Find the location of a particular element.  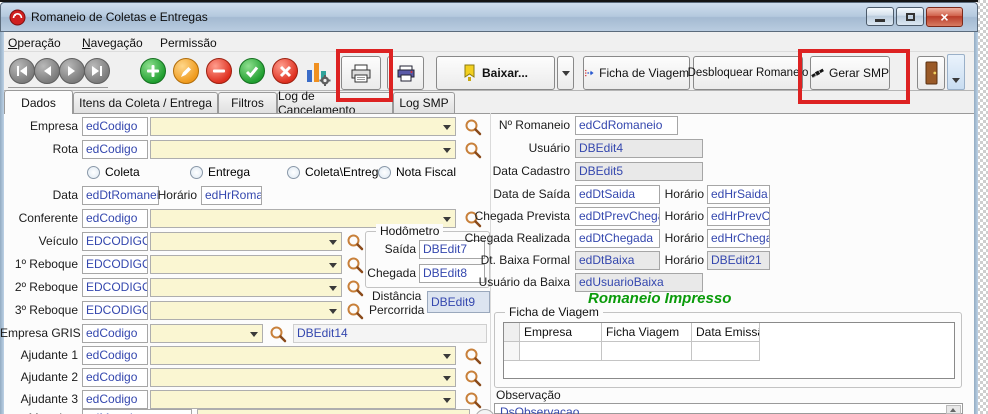

empresa-code-field: edCodigo is located at coordinates (115, 126).